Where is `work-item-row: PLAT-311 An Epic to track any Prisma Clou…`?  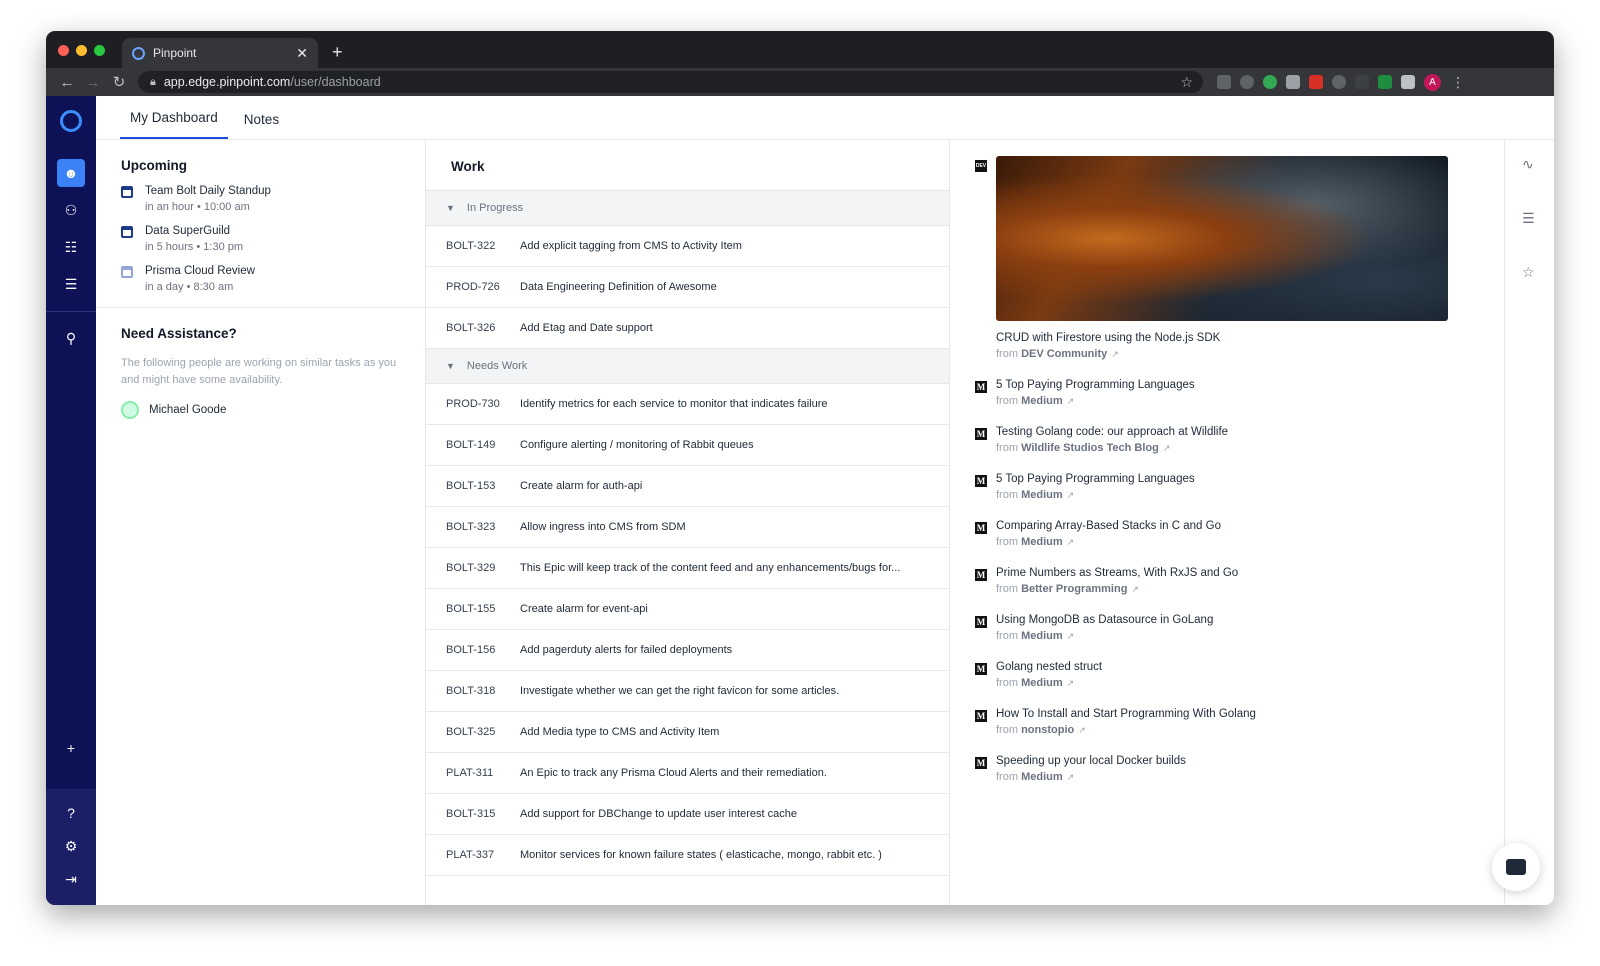
work-item-row: PLAT-311 An Epic to track any Prisma Clou… is located at coordinates (687, 773).